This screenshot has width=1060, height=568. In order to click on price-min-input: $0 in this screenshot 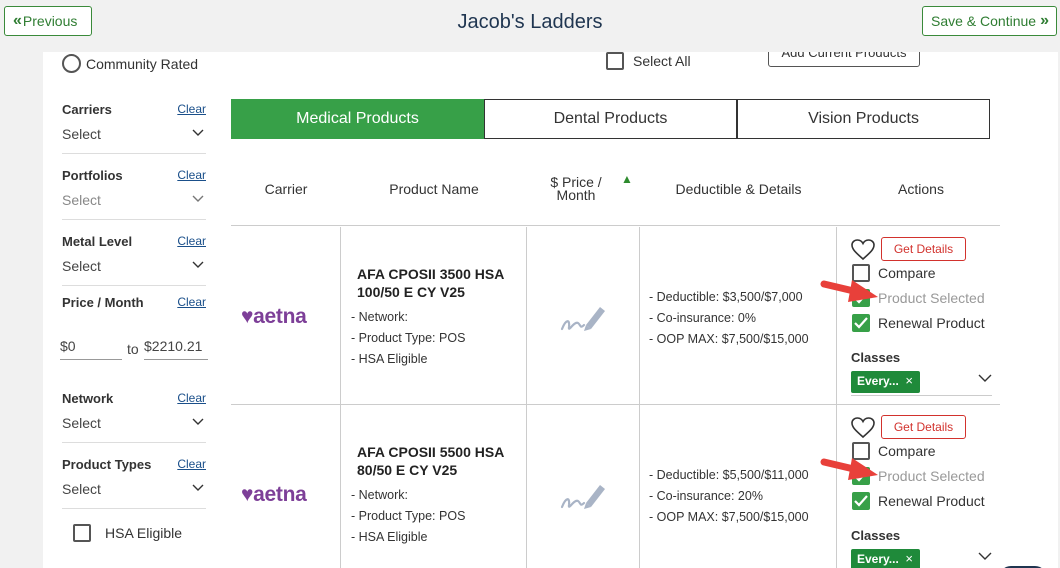, I will do `click(91, 347)`.